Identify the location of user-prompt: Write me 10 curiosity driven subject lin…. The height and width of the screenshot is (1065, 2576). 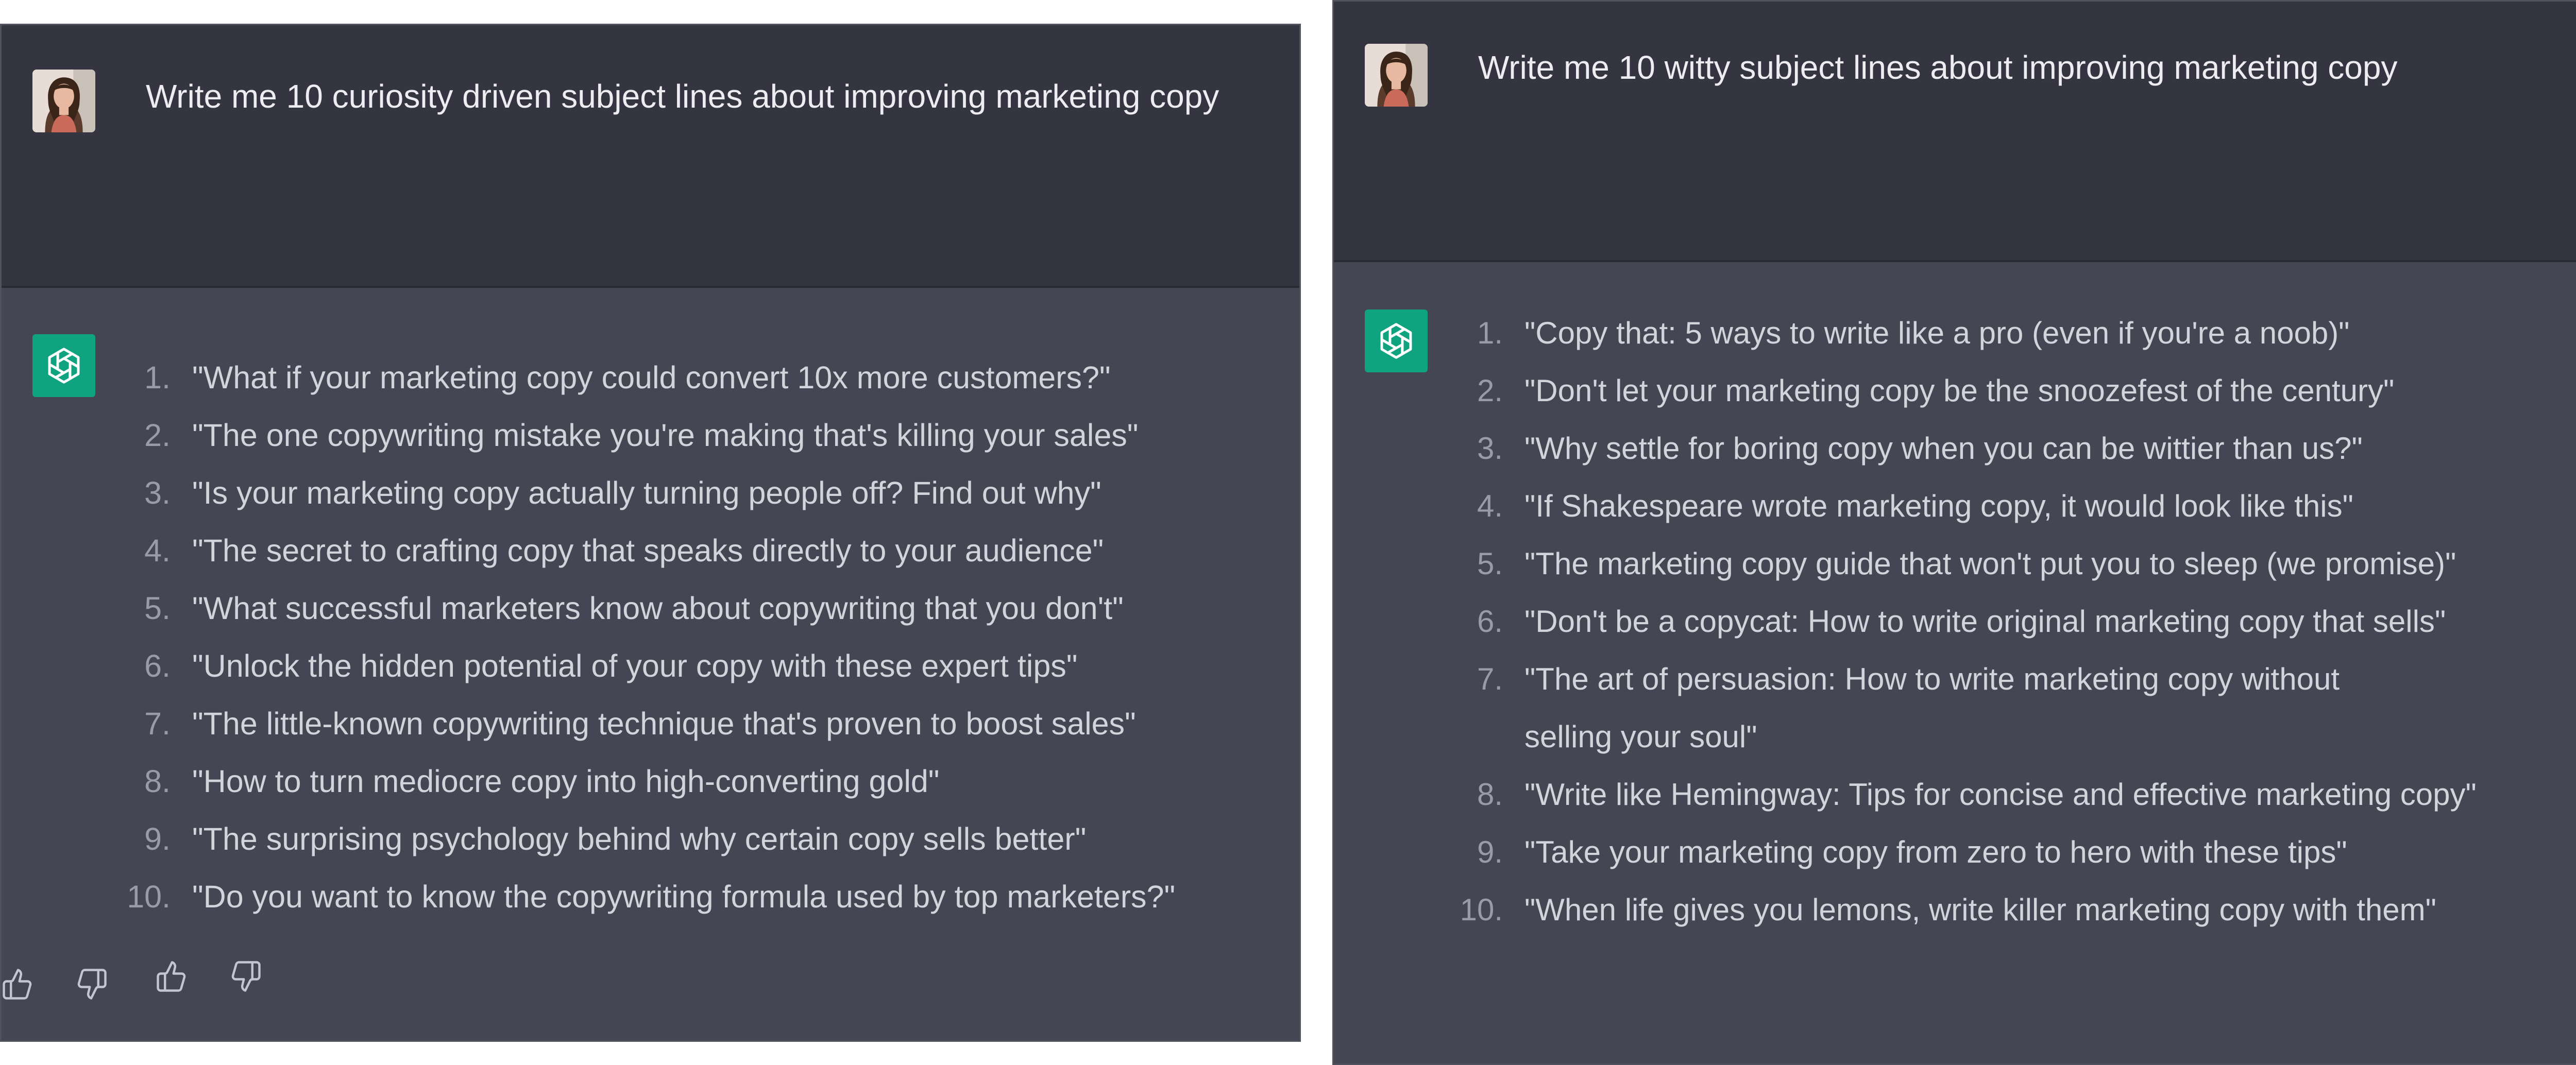
(682, 96).